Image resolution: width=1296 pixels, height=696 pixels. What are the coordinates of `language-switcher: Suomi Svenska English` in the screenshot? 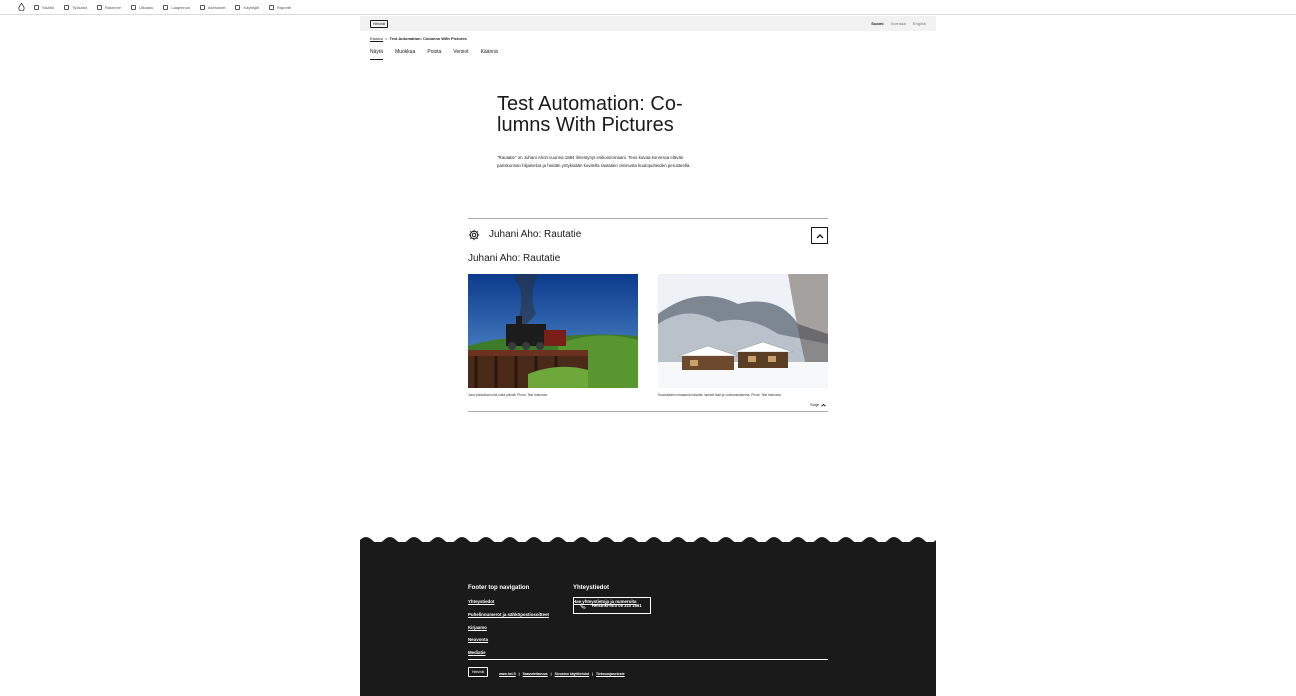 It's located at (898, 23).